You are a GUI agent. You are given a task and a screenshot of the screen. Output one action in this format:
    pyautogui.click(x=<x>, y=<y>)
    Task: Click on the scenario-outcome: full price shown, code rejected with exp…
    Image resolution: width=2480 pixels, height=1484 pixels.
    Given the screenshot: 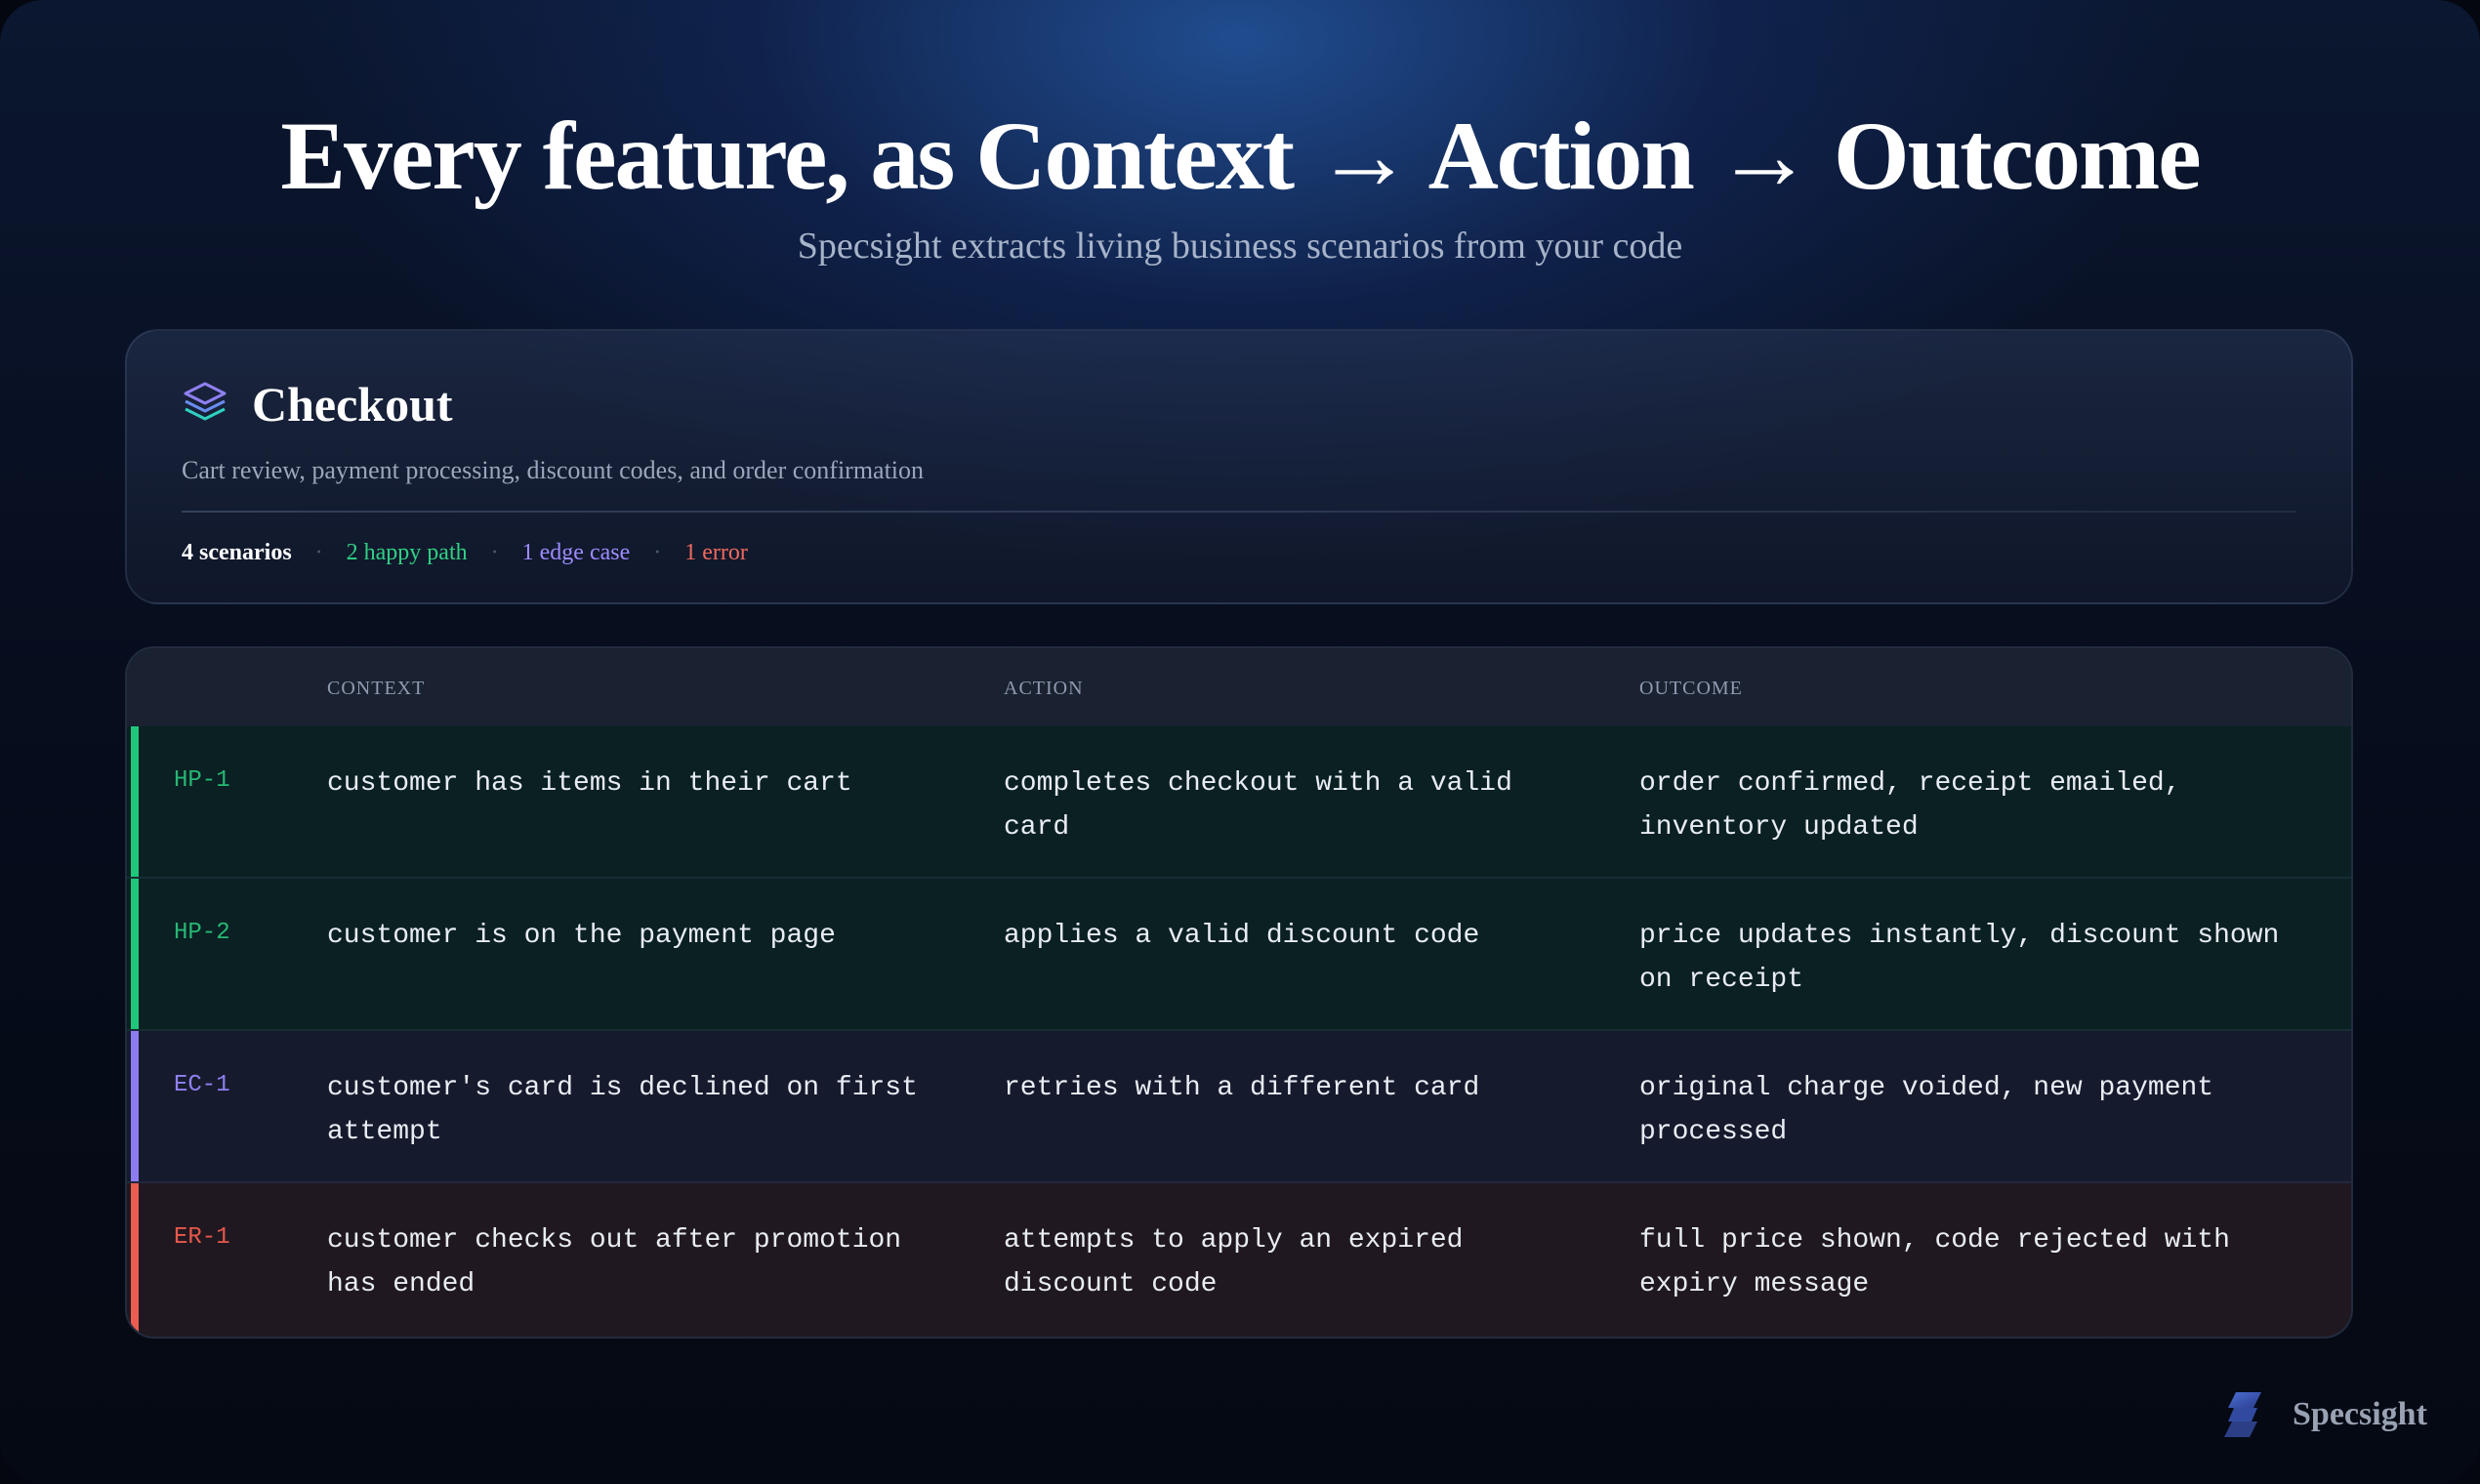 What is the action you would take?
    pyautogui.click(x=1935, y=1262)
    